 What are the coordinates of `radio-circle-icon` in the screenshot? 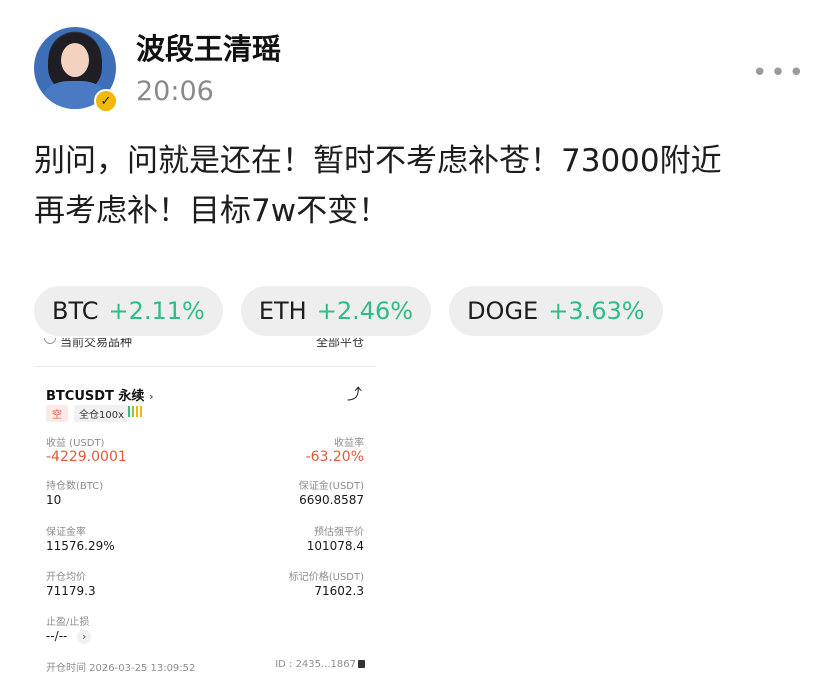 It's located at (50, 341).